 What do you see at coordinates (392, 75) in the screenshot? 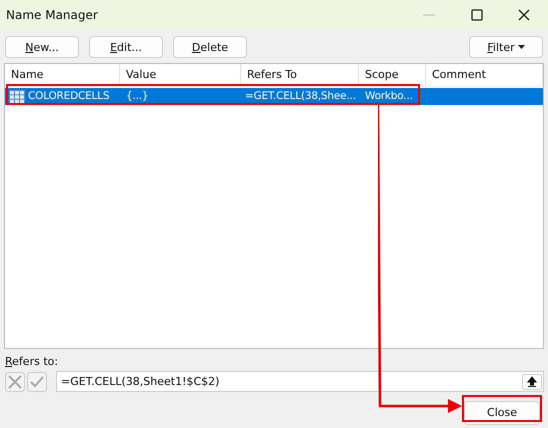
I see `column-header: Scope` at bounding box center [392, 75].